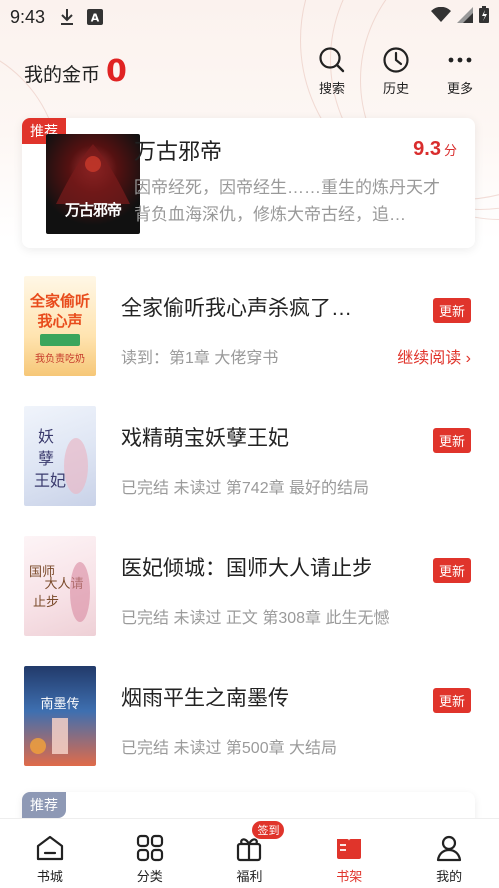  Describe the element at coordinates (93, 210) in the screenshot. I see `cover-title: 万古邪帝` at that location.